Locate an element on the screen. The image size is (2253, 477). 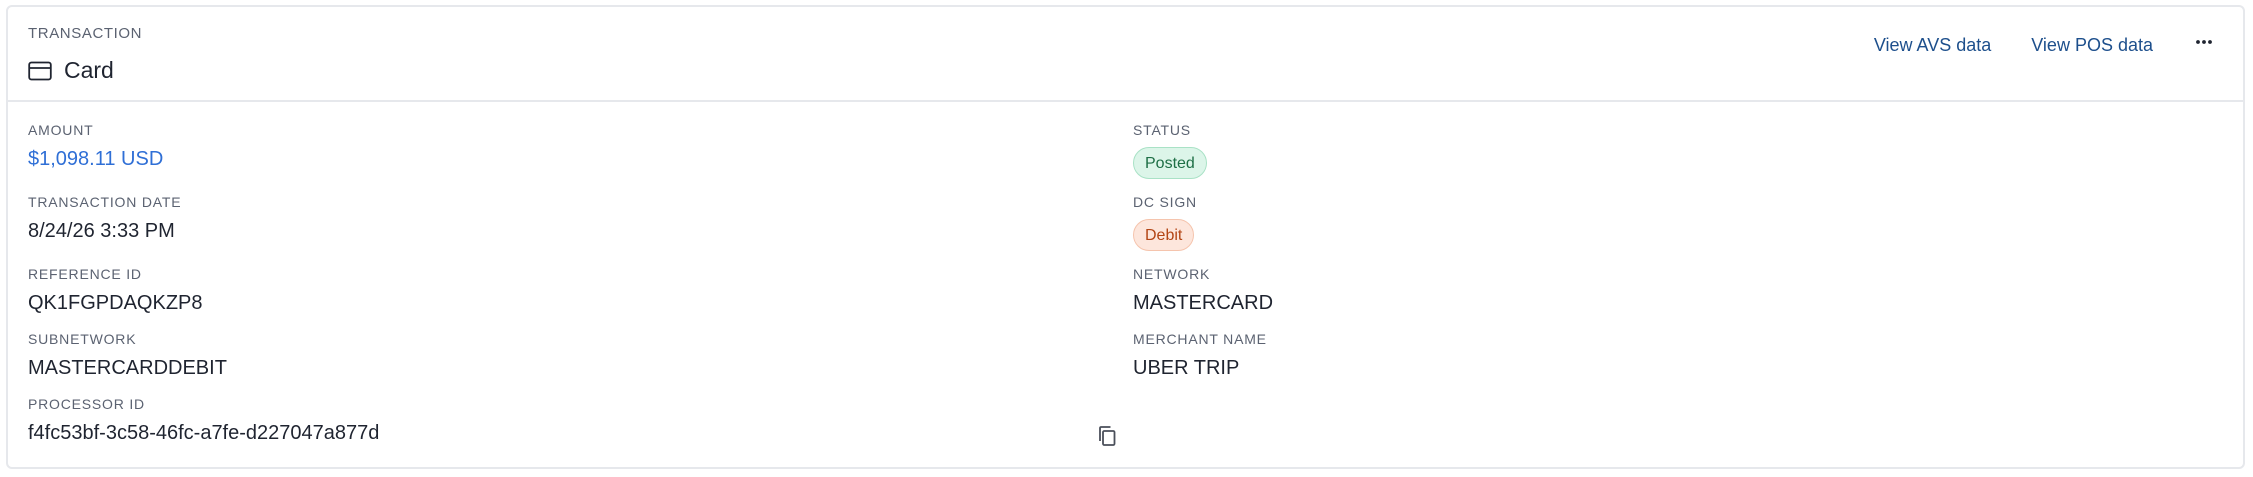
merchant-name-value: UBER TRIP is located at coordinates (1186, 368).